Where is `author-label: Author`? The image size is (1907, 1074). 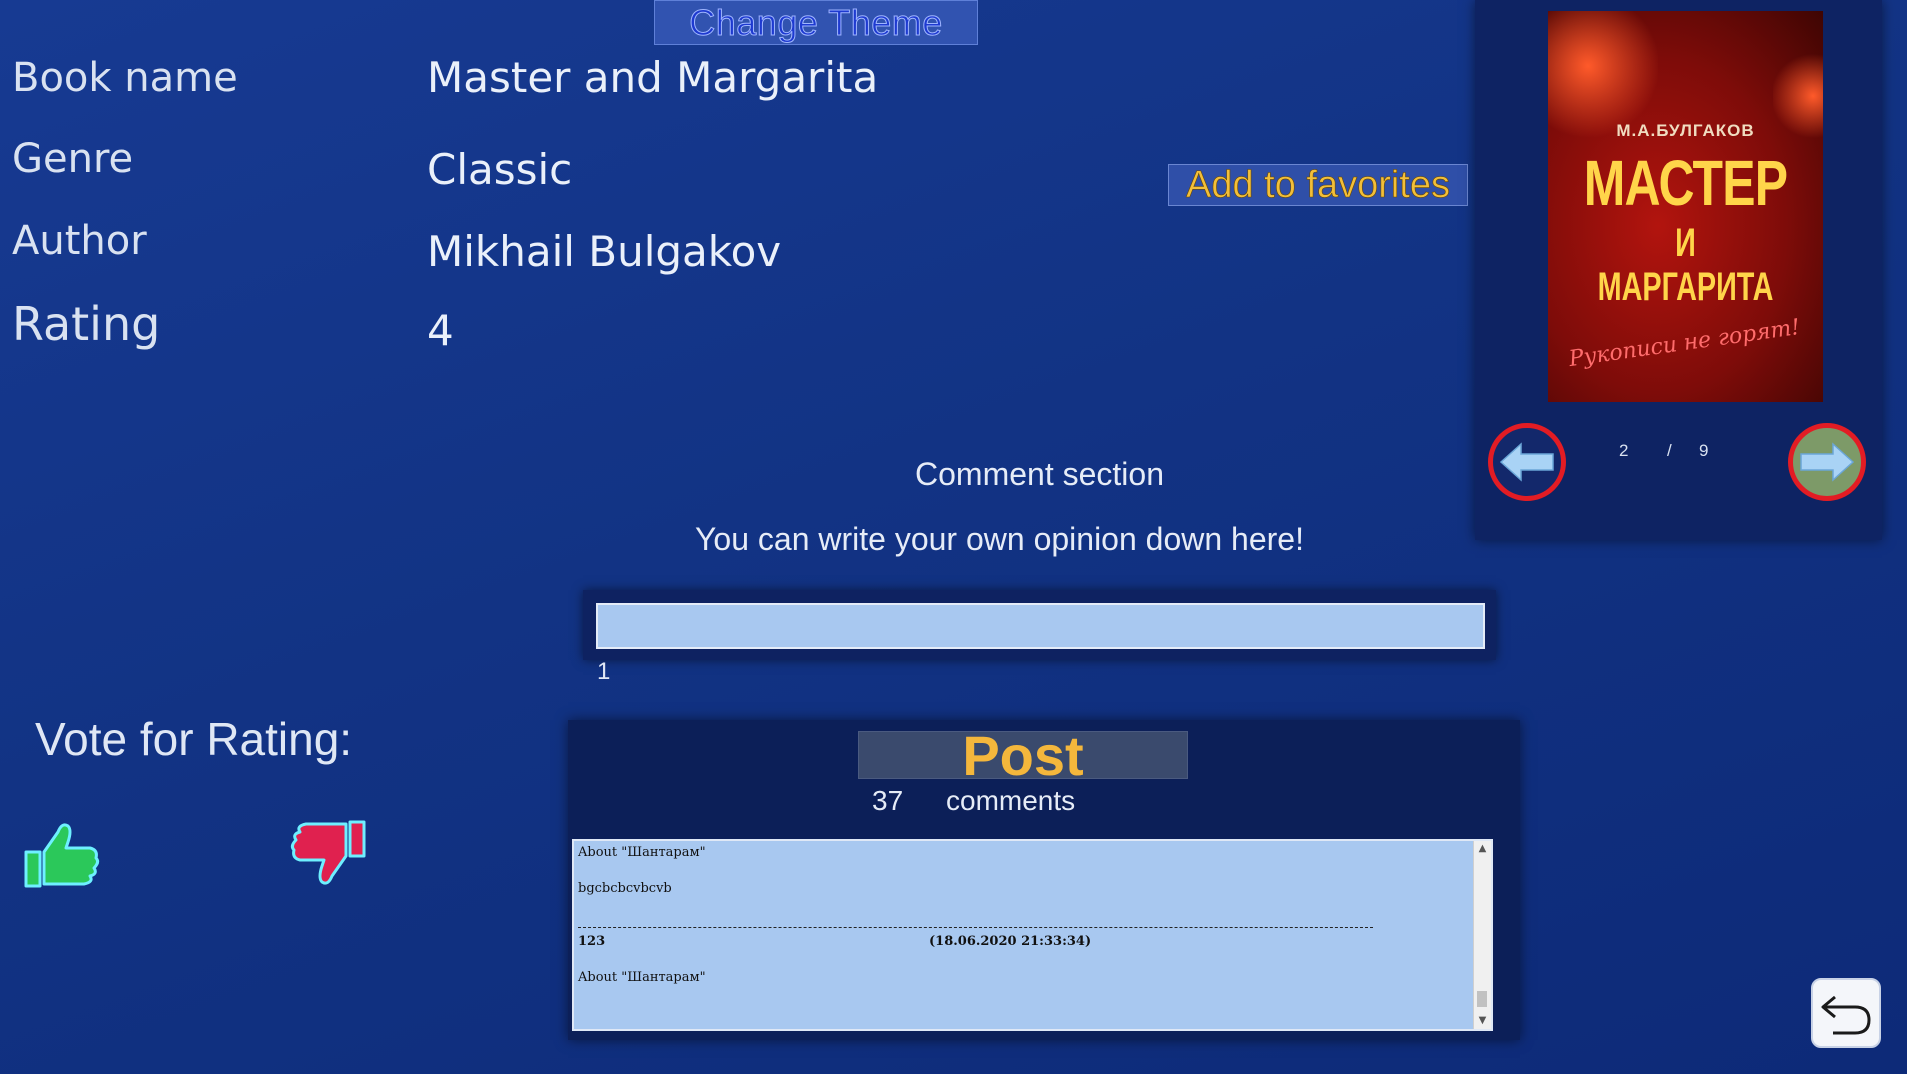
author-label: Author is located at coordinates (79, 241).